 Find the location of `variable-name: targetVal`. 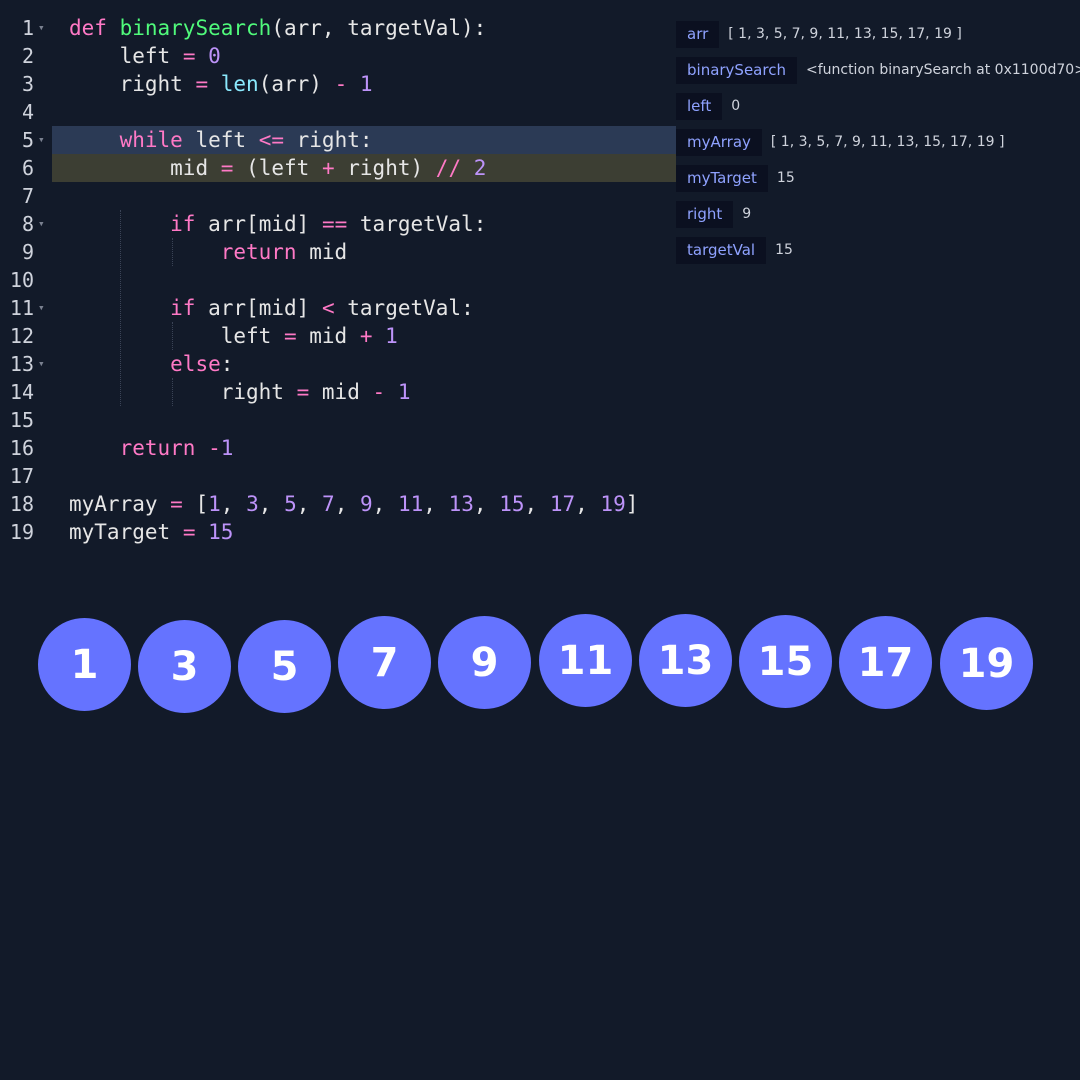

variable-name: targetVal is located at coordinates (721, 250).